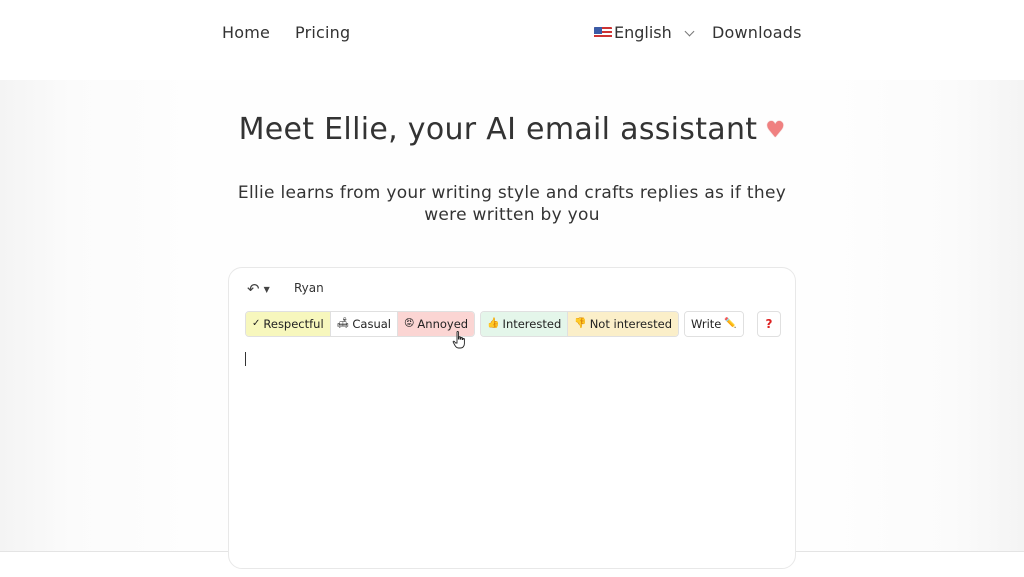 The width and height of the screenshot is (1024, 577). Describe the element at coordinates (371, 324) in the screenshot. I see `casual-label: Casual` at that location.